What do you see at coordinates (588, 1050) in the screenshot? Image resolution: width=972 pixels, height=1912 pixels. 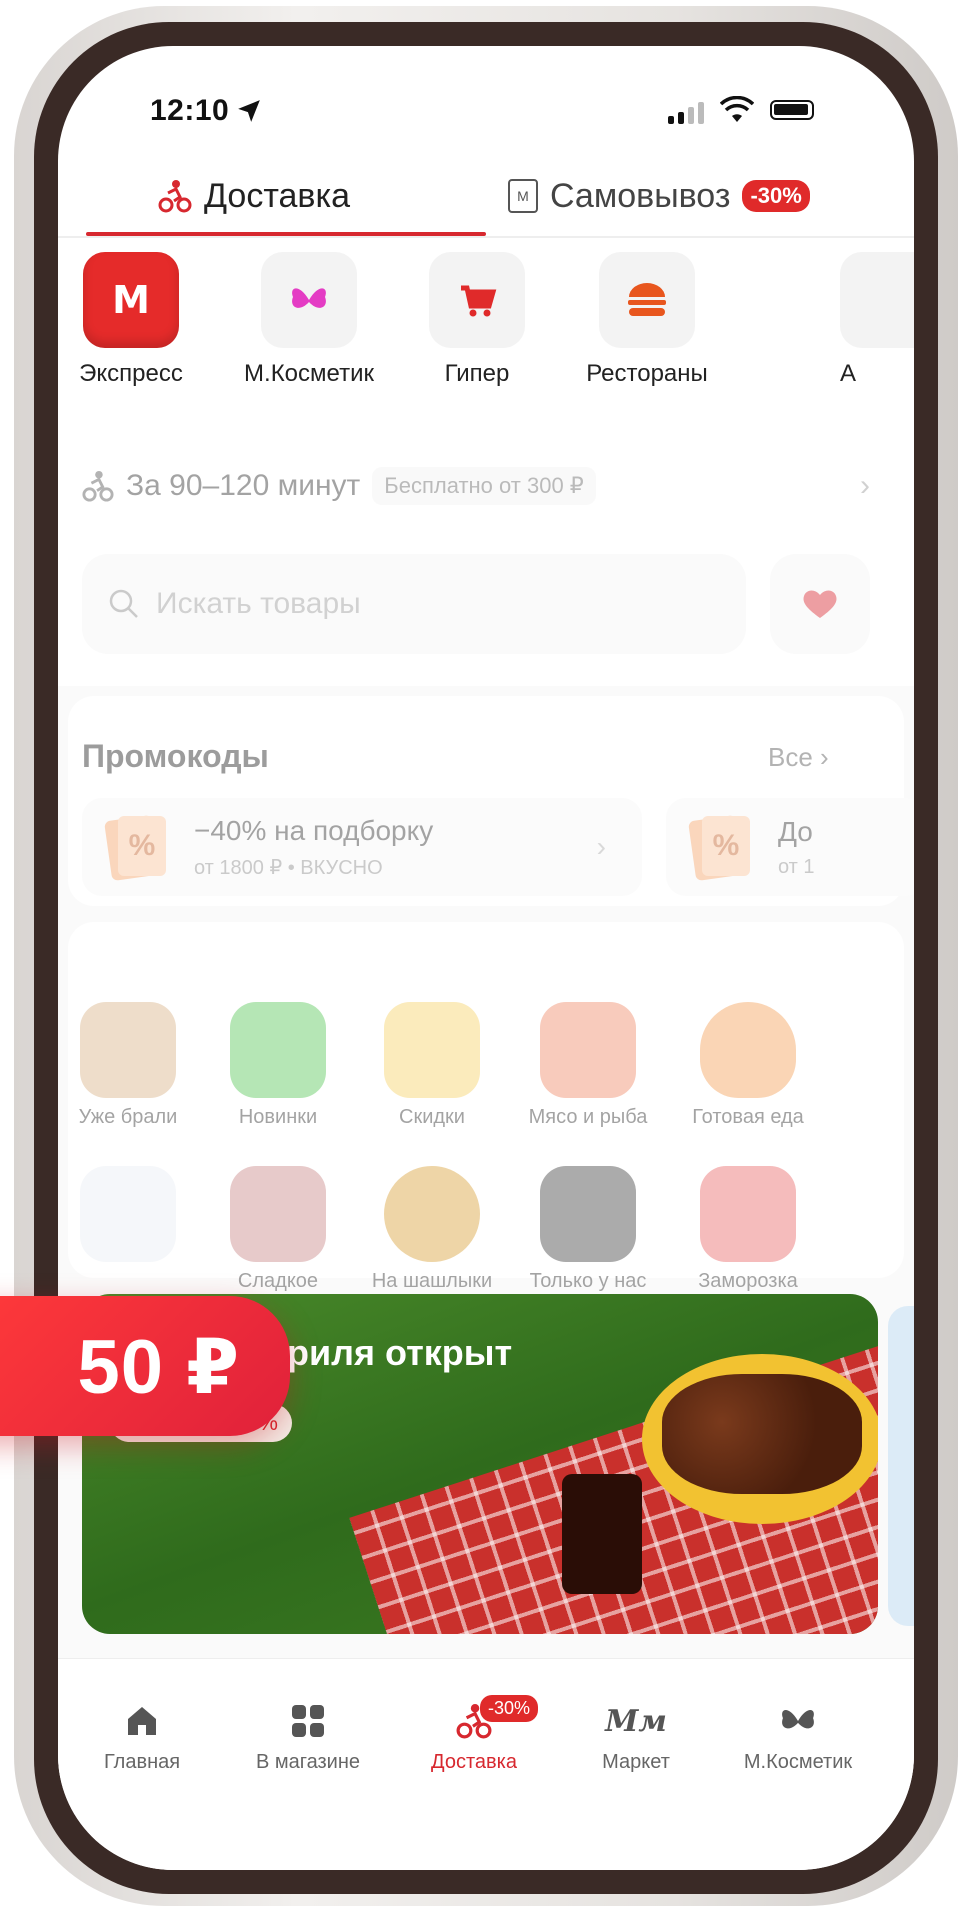 I see `meat-fish-icon` at bounding box center [588, 1050].